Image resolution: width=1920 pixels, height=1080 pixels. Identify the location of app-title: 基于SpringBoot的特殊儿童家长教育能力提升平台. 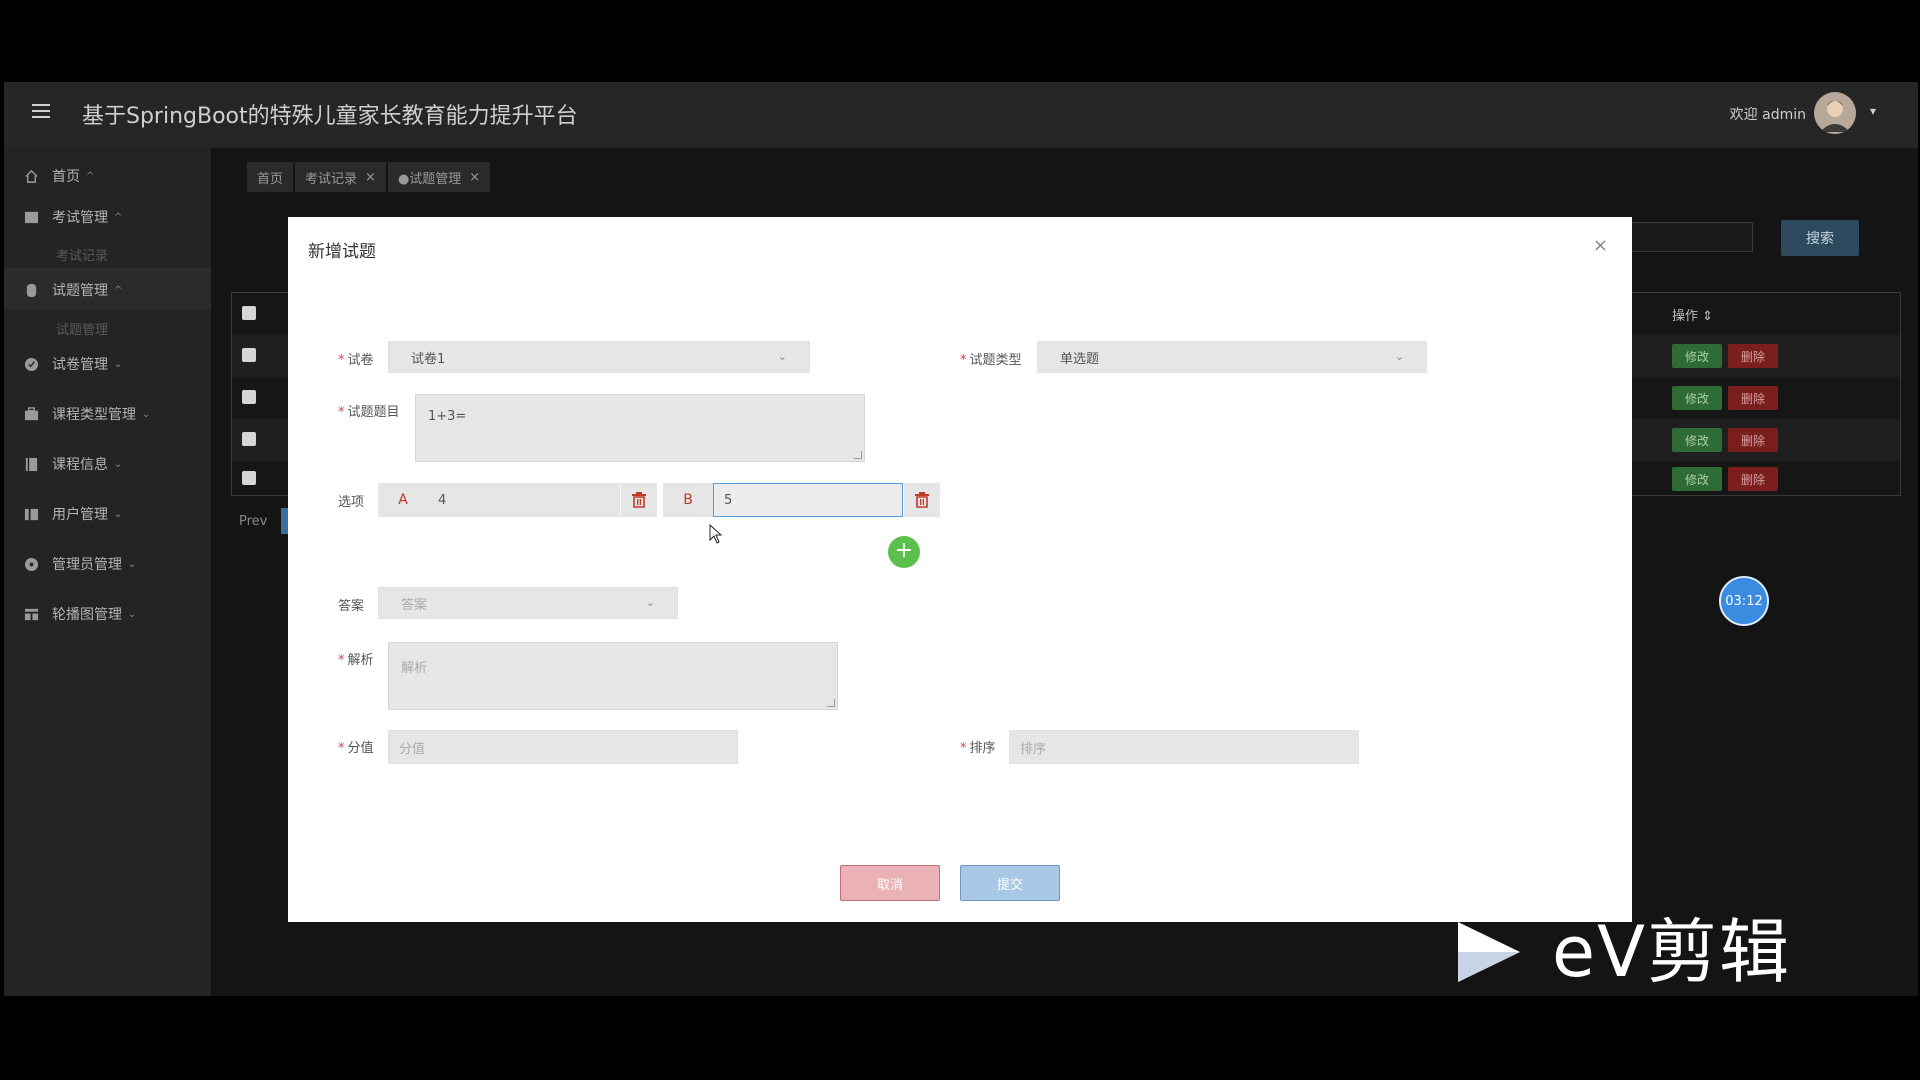
(330, 116).